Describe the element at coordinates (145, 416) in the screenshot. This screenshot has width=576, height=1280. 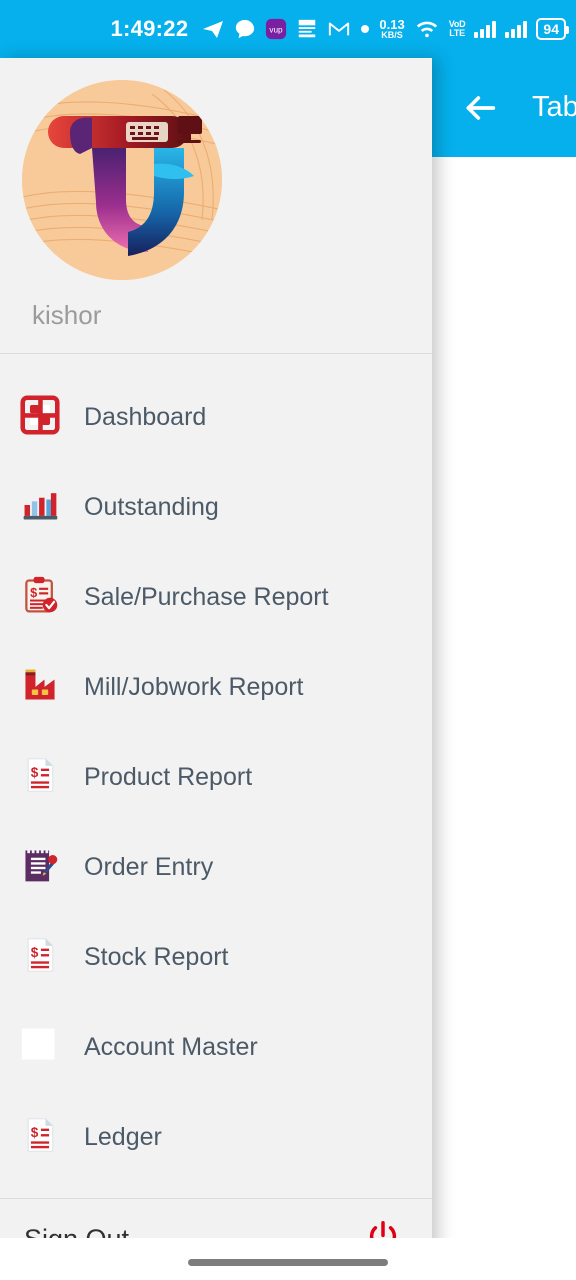
I see `menu-item-label: Dashboard` at that location.